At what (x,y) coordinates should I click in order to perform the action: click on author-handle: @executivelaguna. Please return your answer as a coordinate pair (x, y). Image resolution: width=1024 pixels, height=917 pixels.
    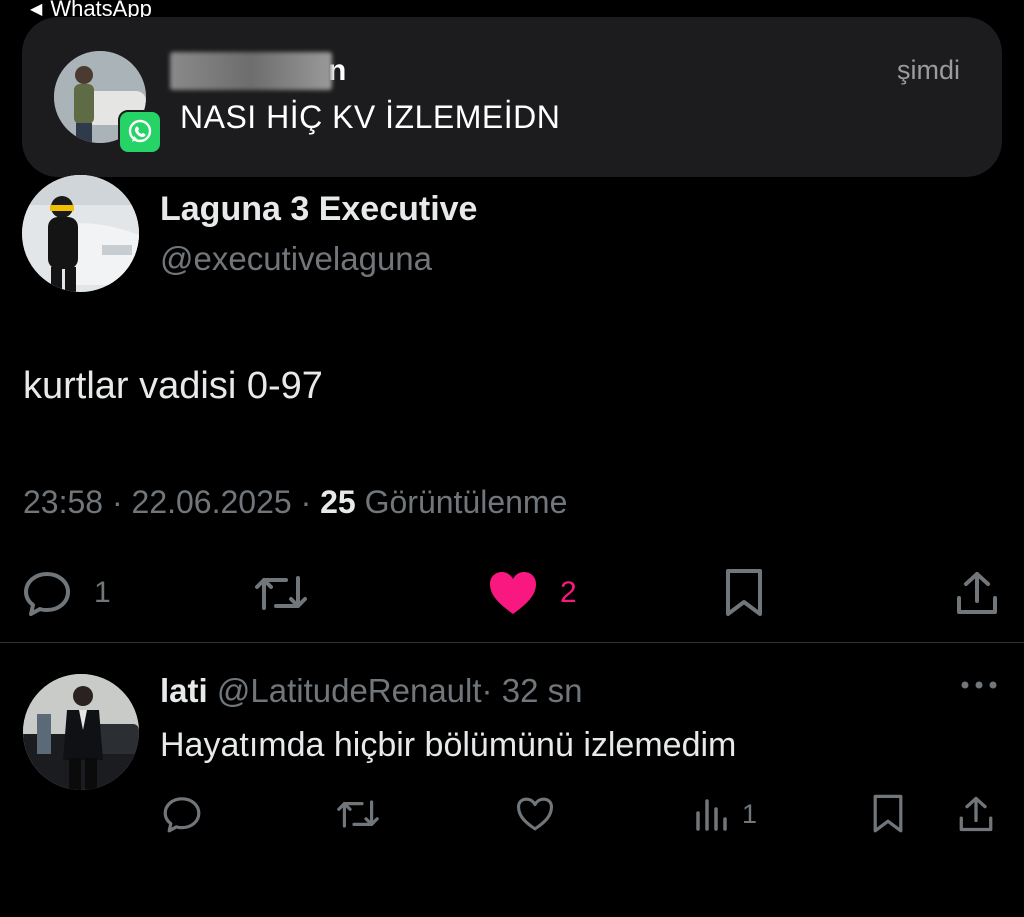
    Looking at the image, I should click on (296, 259).